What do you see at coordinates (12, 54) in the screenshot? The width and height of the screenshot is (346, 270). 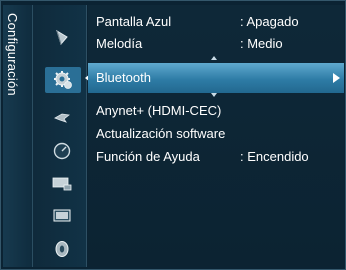 I see `category-label: Configuración` at bounding box center [12, 54].